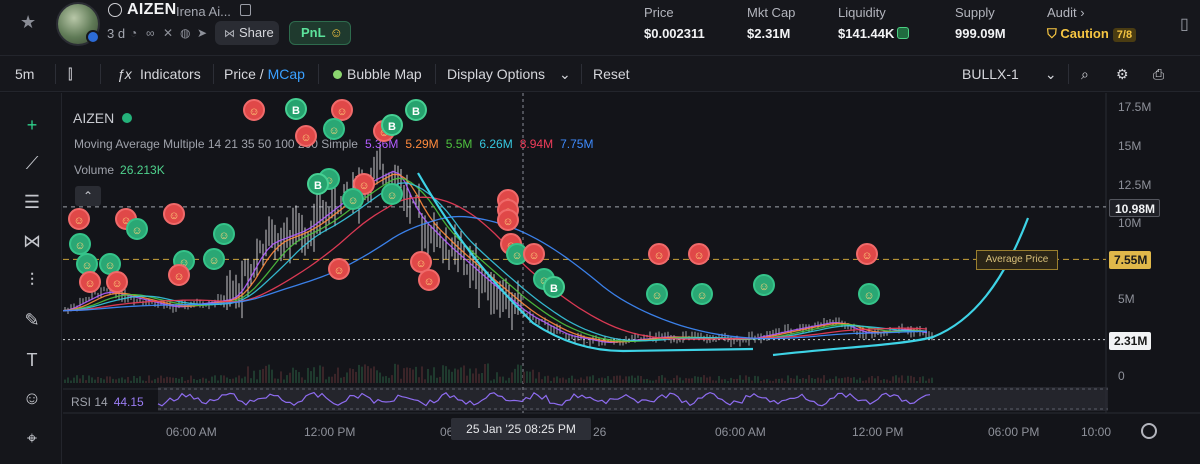  I want to click on pattern-tool-icon: ⋈, so click(32, 241).